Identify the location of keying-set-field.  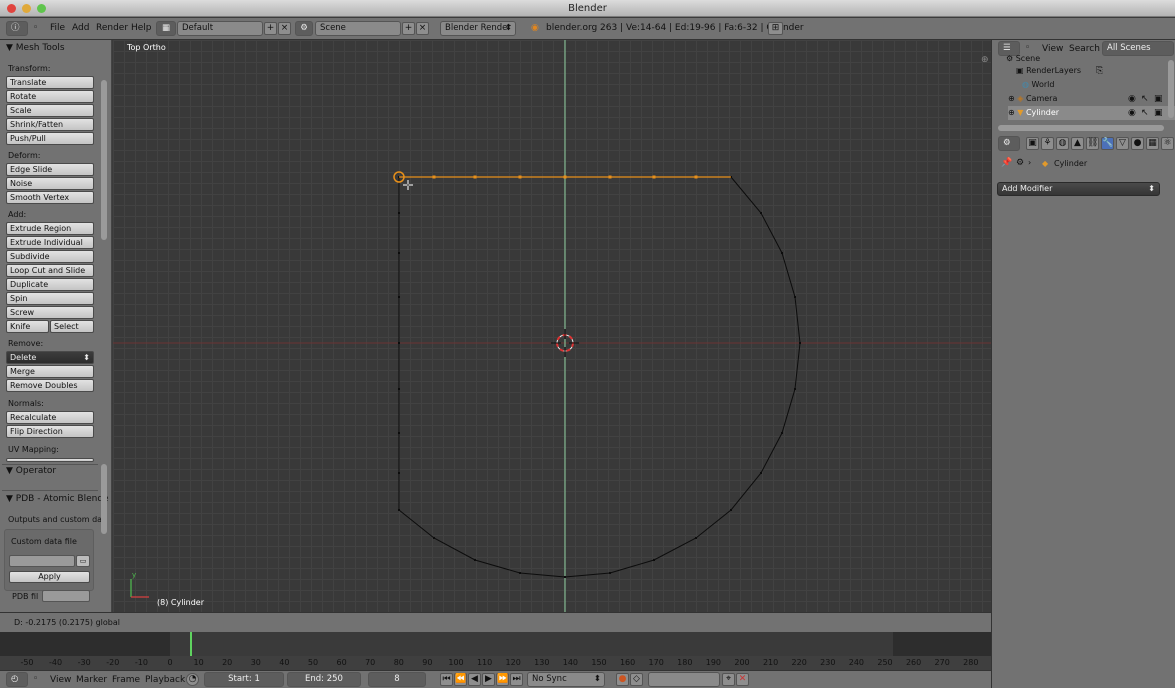
(684, 679).